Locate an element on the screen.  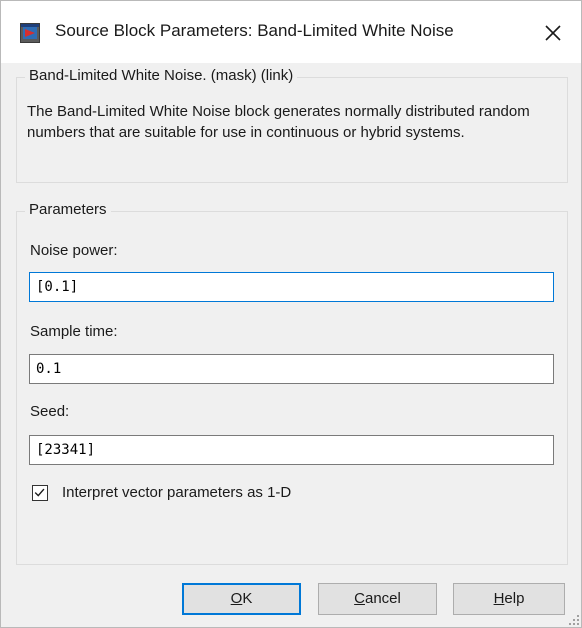
seed-input is located at coordinates (291, 450).